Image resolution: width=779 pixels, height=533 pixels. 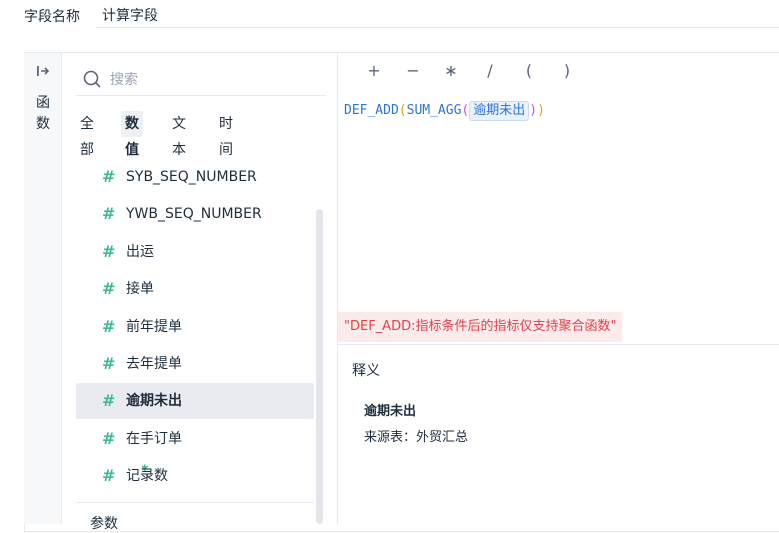 I want to click on divide-operator-button: /, so click(x=490, y=70).